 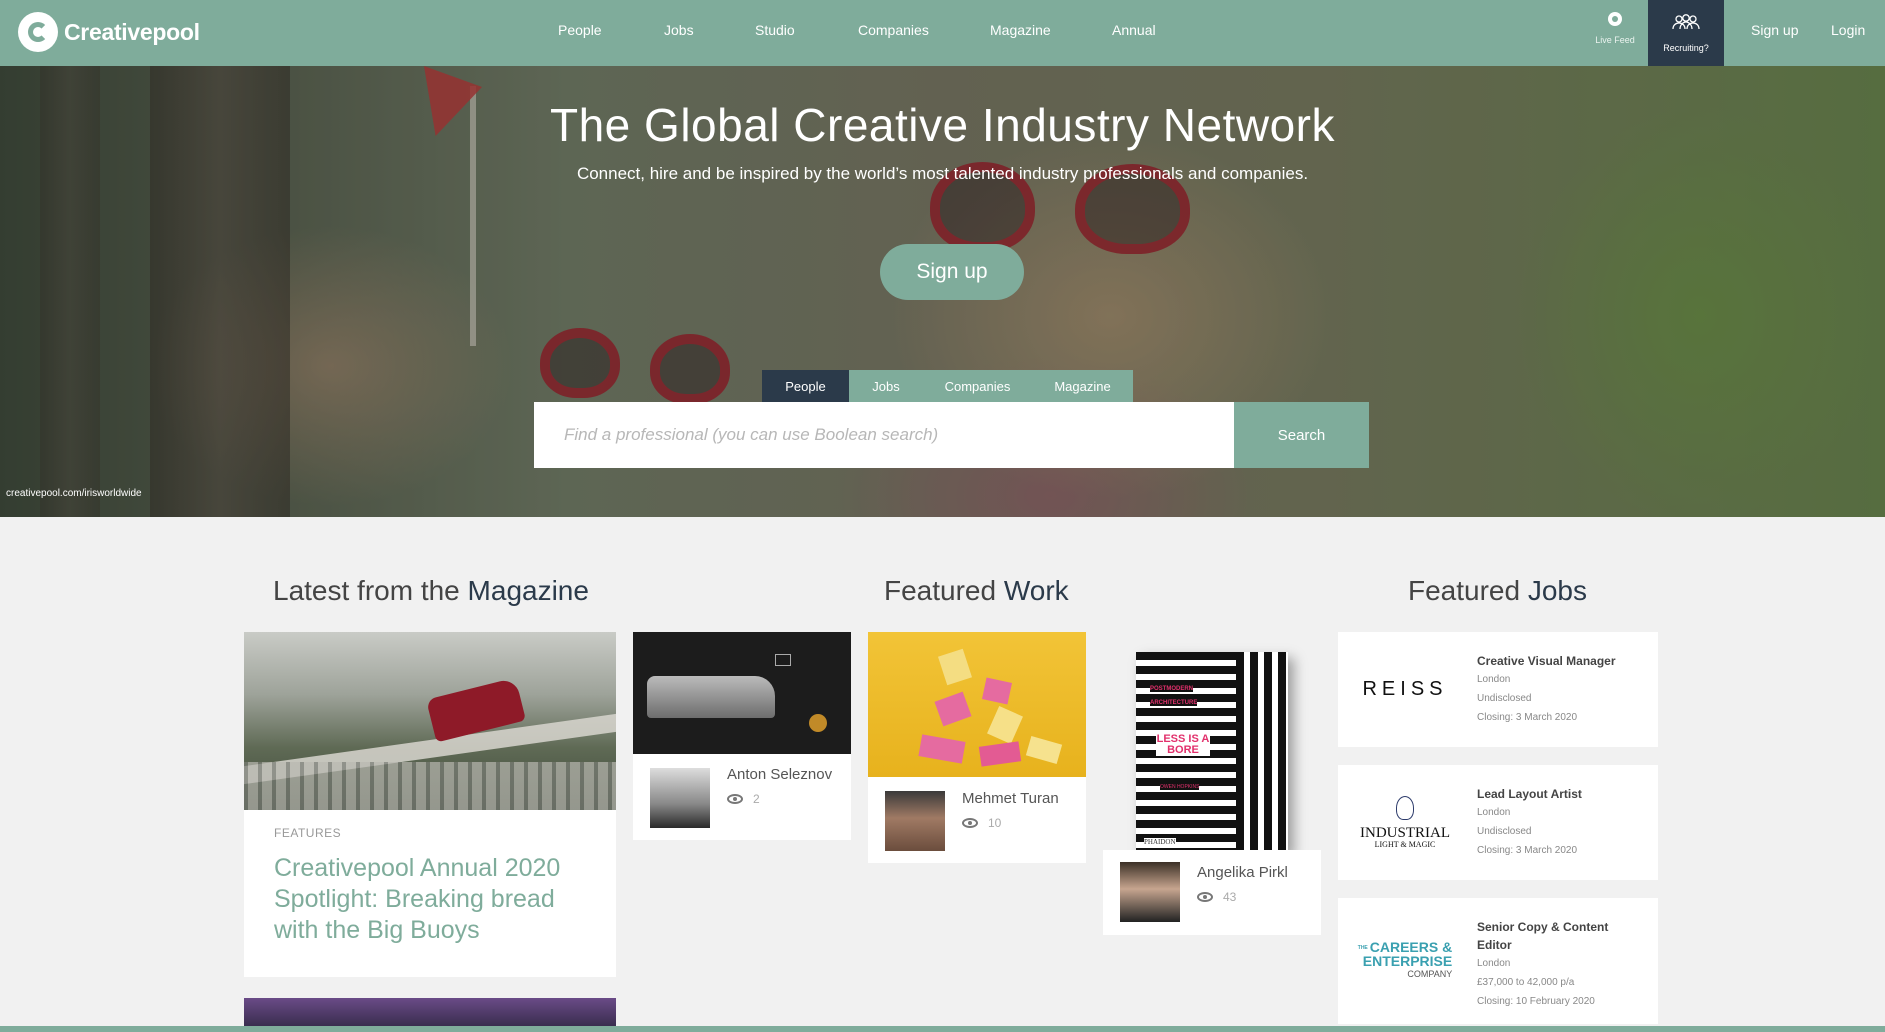 What do you see at coordinates (1174, 703) in the screenshot?
I see `book-line2: ARCHITECTURE` at bounding box center [1174, 703].